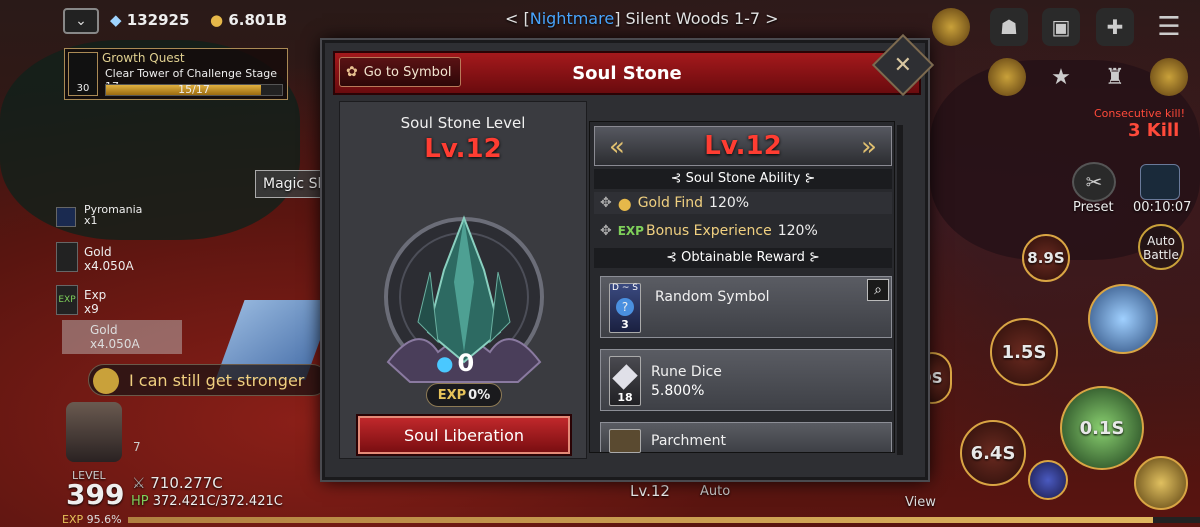 This screenshot has height=527, width=1200. Describe the element at coordinates (66, 217) in the screenshot. I see `pyromania-icon` at that location.